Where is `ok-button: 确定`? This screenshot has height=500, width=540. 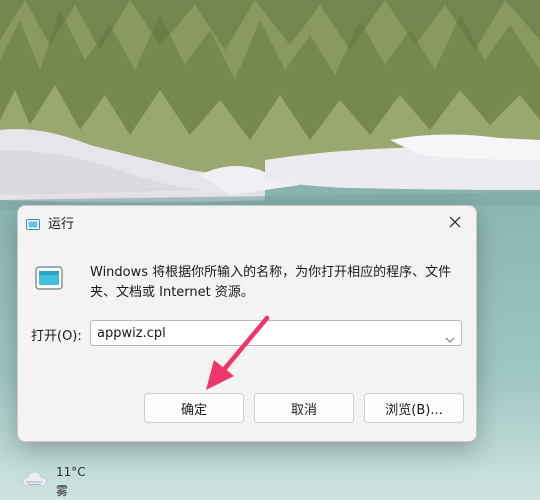 ok-button: 确定 is located at coordinates (194, 408).